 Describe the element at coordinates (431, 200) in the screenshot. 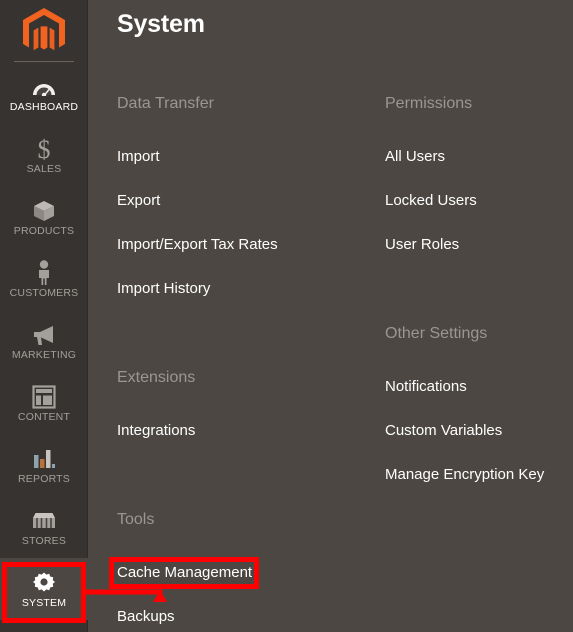

I see `menu-link-locked-users: Locked Users` at that location.